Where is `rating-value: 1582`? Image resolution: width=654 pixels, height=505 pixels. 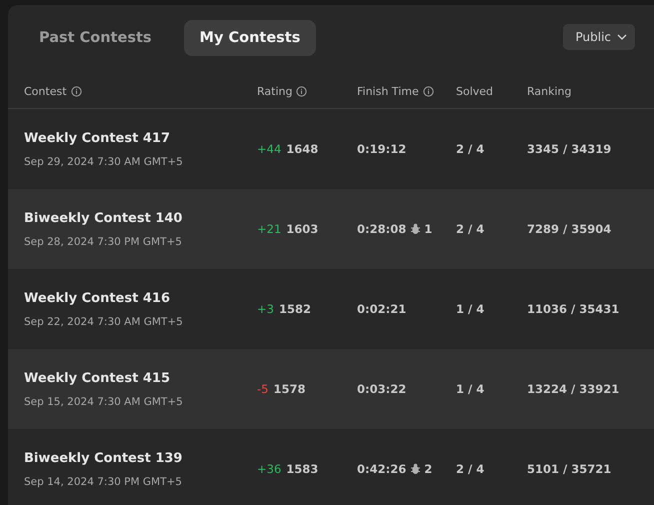 rating-value: 1582 is located at coordinates (294, 309).